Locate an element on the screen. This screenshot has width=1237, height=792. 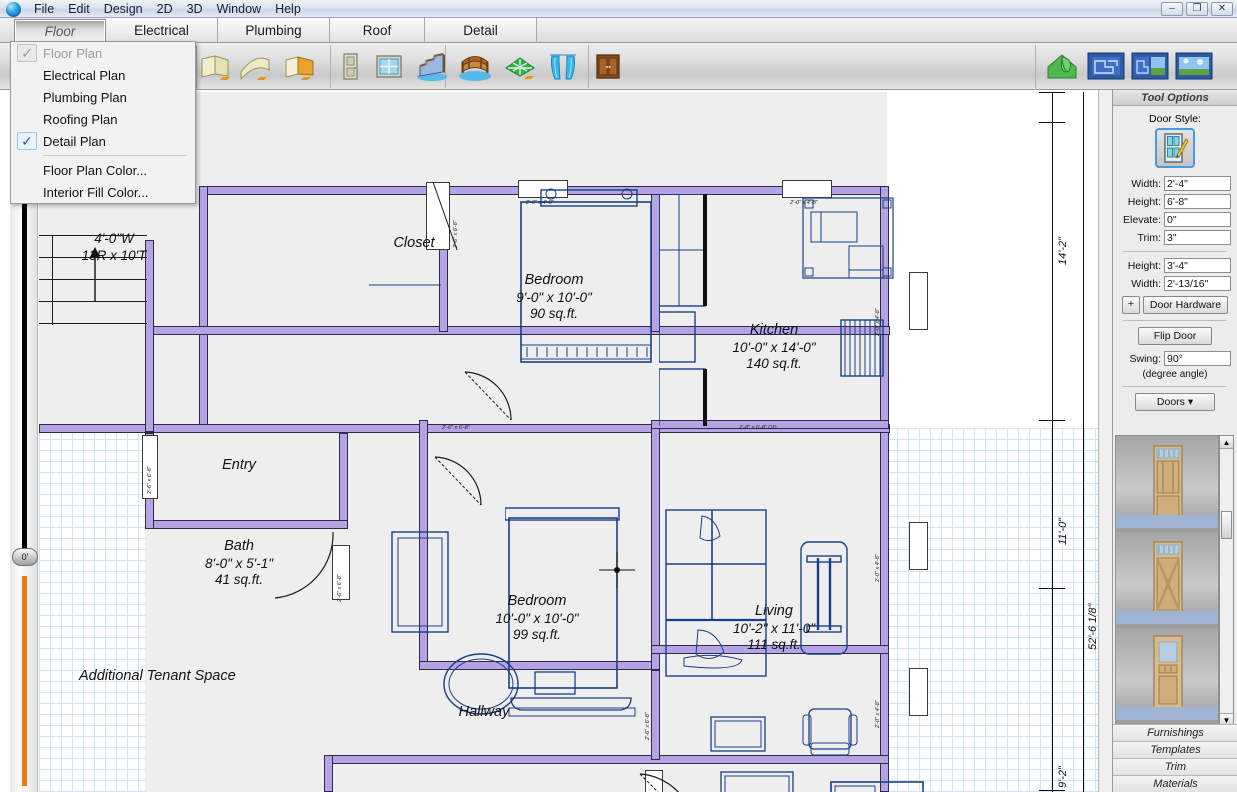
tab-detail: Detail is located at coordinates (481, 30).